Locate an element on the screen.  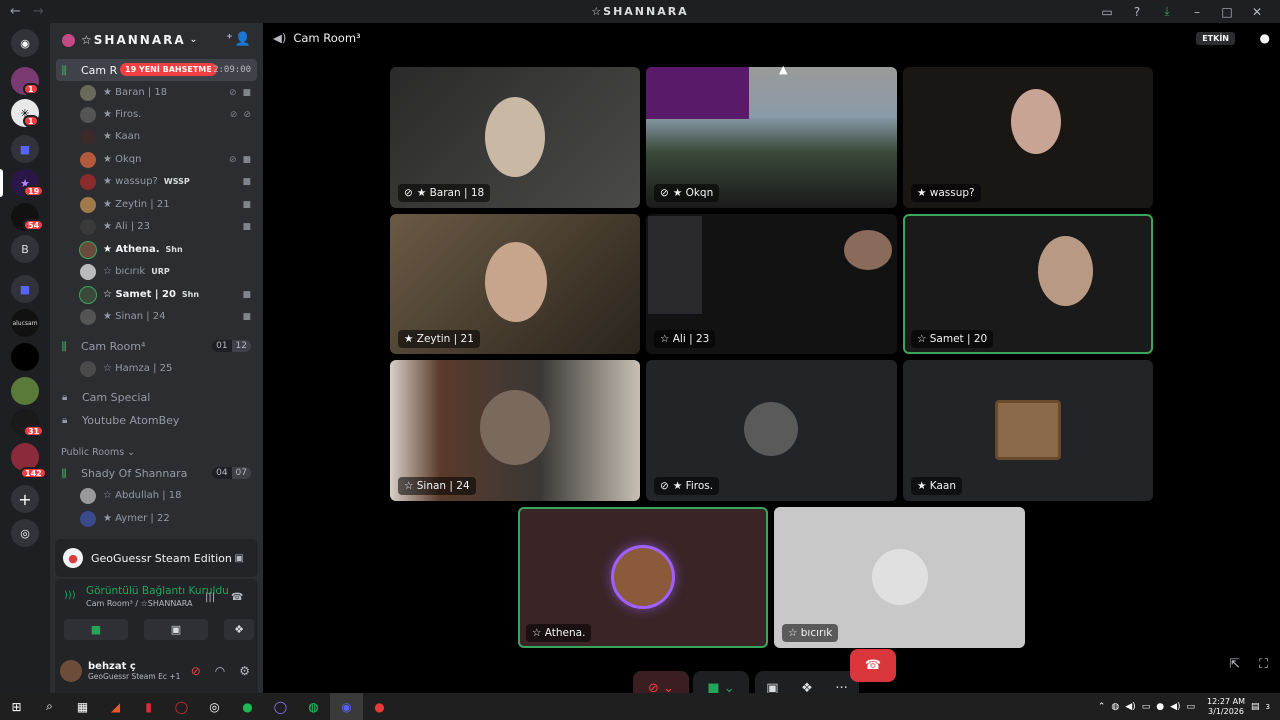
microphone-muted-icon: ⊘ is located at coordinates (196, 671).